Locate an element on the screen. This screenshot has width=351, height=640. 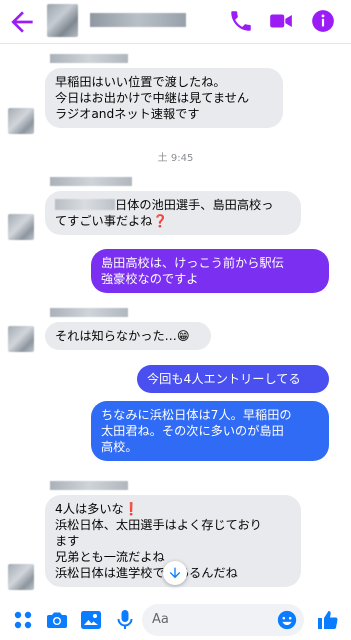
emoji-icon is located at coordinates (287, 620).